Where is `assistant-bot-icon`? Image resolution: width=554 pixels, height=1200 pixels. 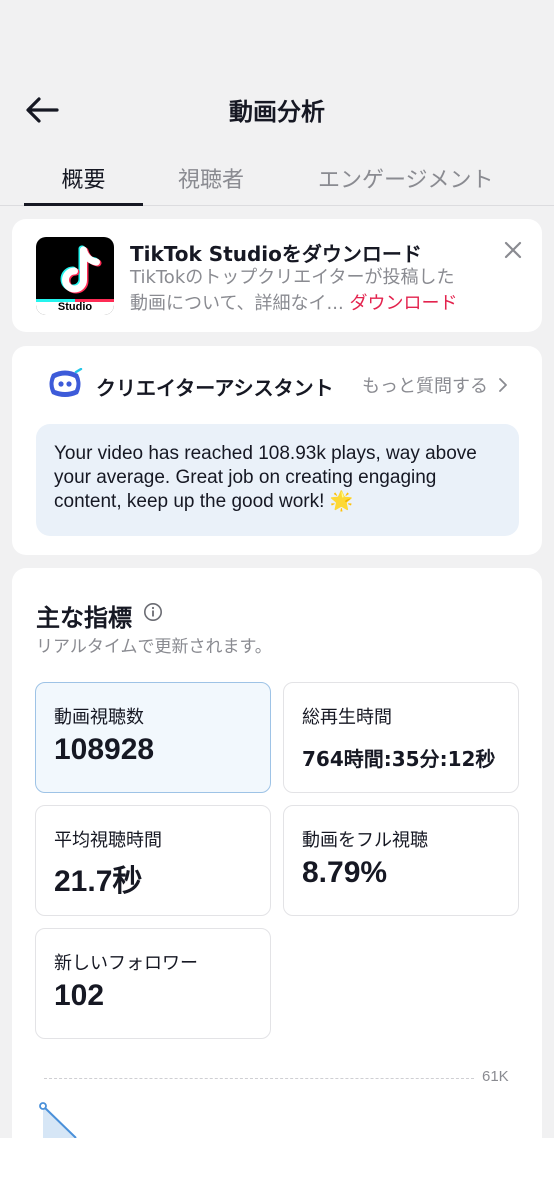
assistant-bot-icon is located at coordinates (66, 382).